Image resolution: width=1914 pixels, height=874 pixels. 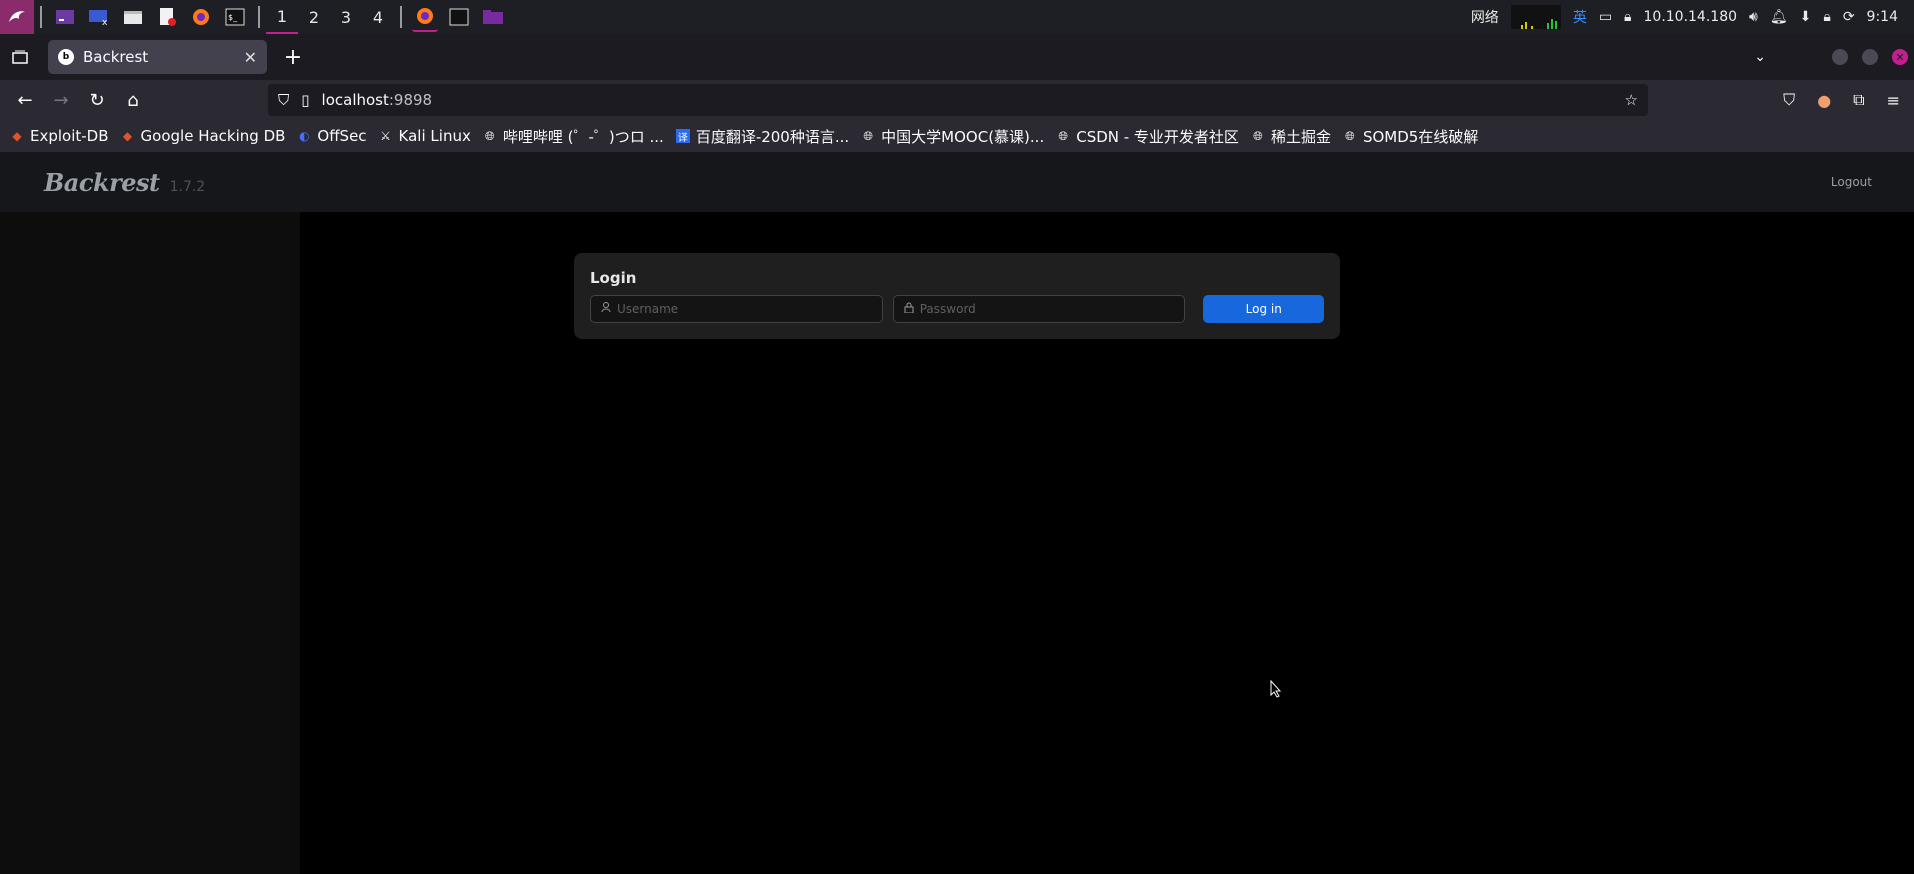 What do you see at coordinates (293, 57) in the screenshot?
I see `new-tab-button: +` at bounding box center [293, 57].